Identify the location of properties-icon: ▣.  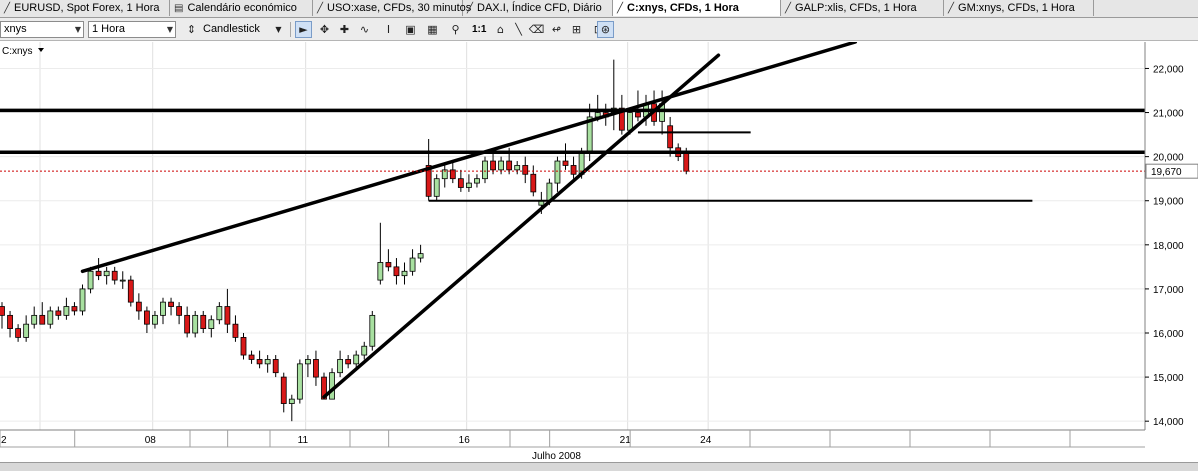
(410, 29).